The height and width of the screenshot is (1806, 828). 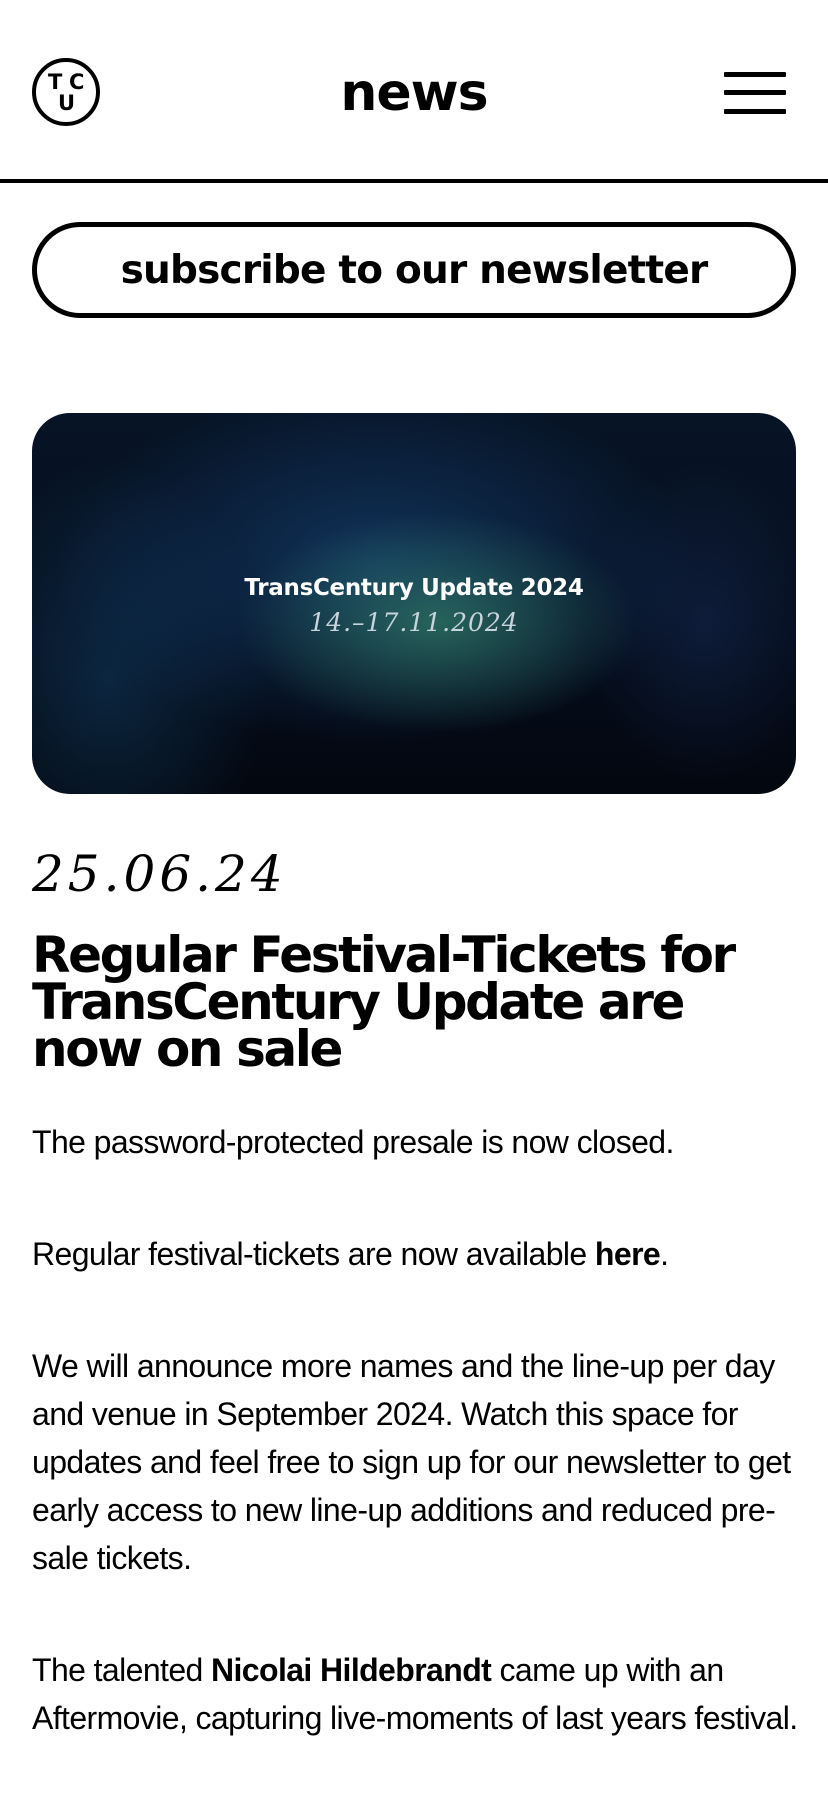 I want to click on paragraph-text: ., so click(x=664, y=1254).